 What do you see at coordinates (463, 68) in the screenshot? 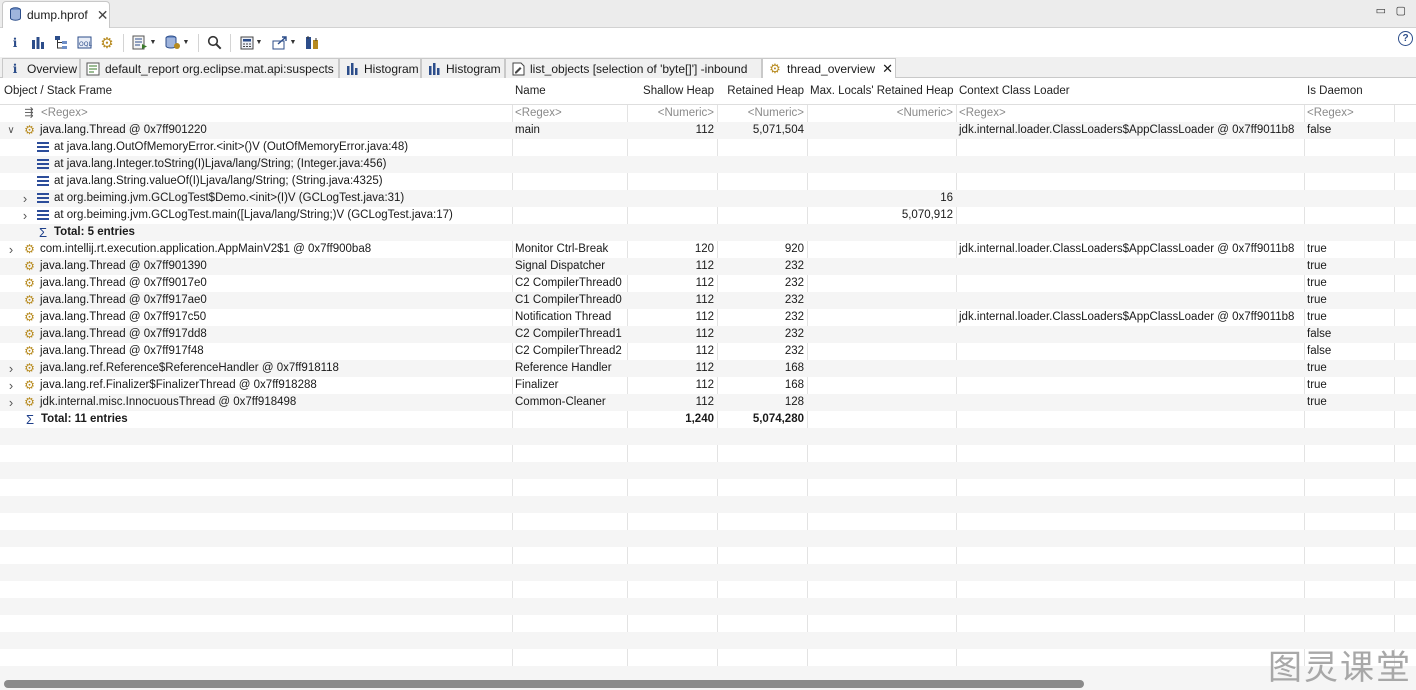
I see `tab-histogram-2: Histogram` at bounding box center [463, 68].